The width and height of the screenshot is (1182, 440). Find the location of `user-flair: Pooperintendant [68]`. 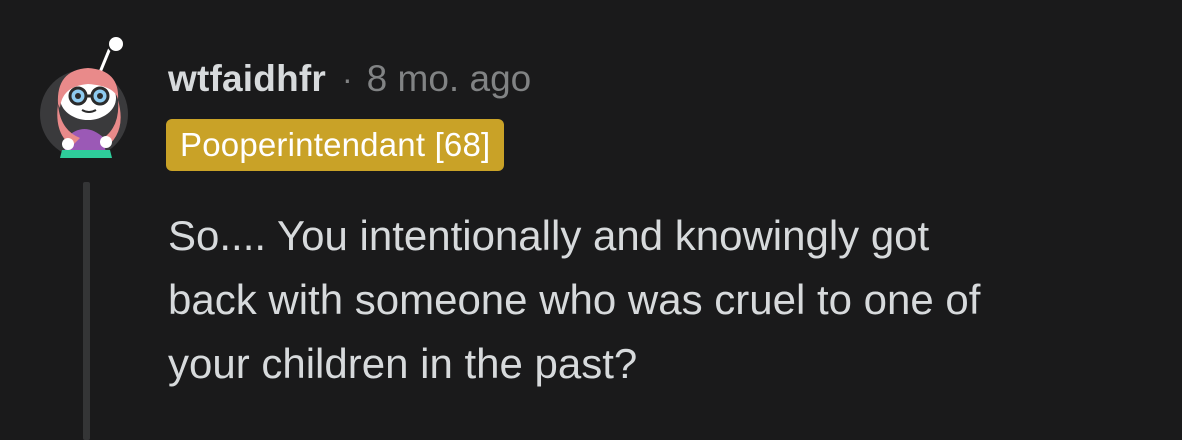

user-flair: Pooperintendant [68] is located at coordinates (335, 145).